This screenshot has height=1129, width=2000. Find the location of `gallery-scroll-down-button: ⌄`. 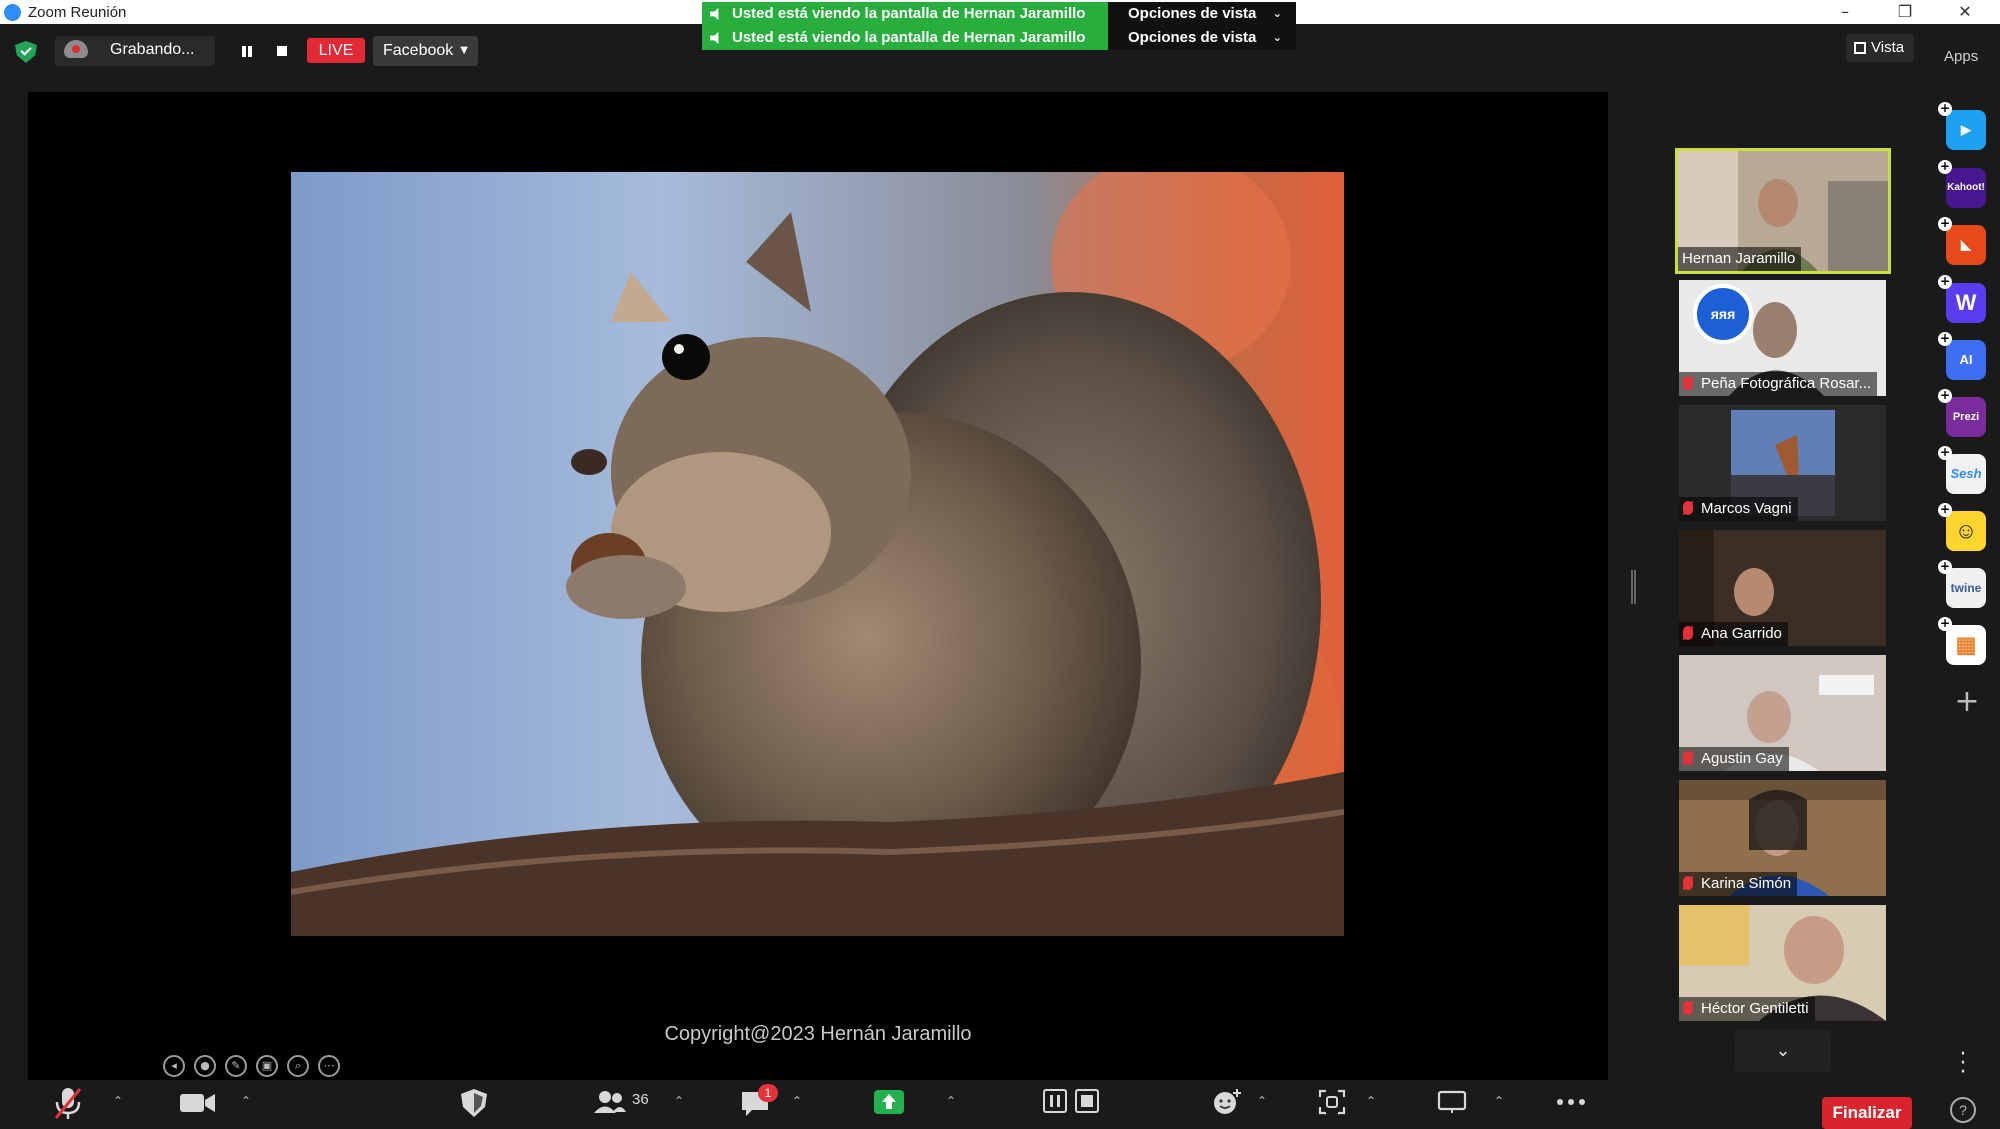

gallery-scroll-down-button: ⌄ is located at coordinates (1783, 1051).